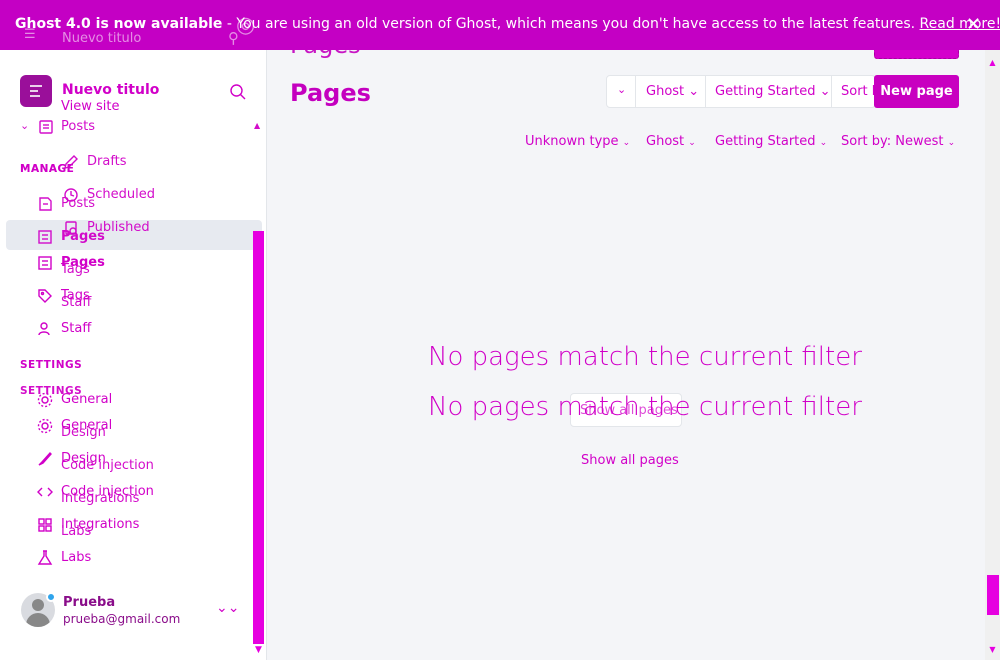 This screenshot has width=1000, height=660. What do you see at coordinates (973, 24) in the screenshot?
I see `close-icon: ✕` at bounding box center [973, 24].